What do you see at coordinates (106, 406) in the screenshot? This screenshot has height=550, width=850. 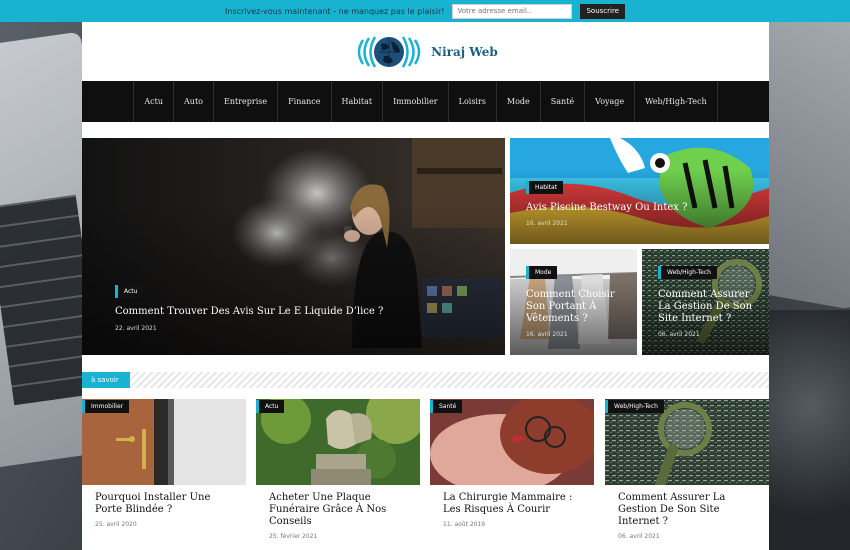 I see `category-badge: Immobilier` at bounding box center [106, 406].